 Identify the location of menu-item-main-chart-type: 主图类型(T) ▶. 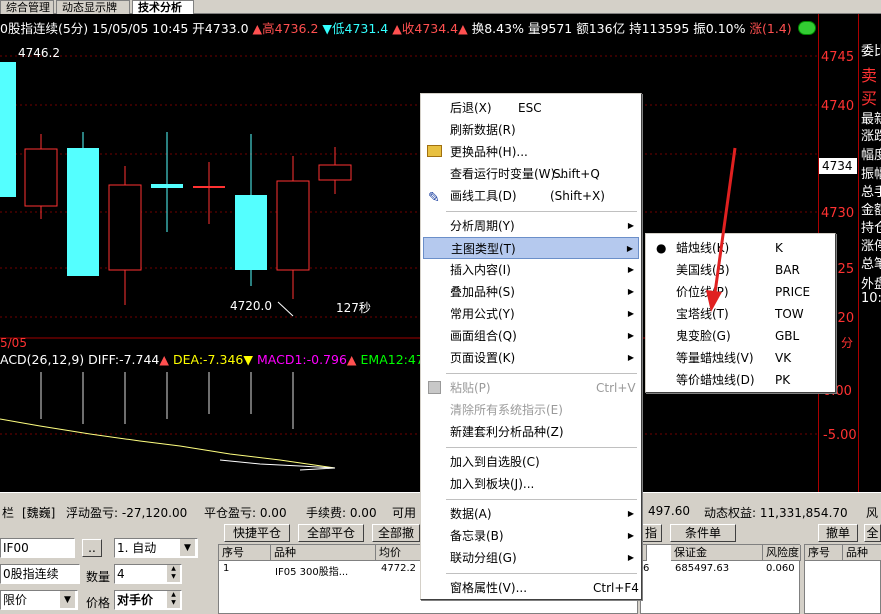
(531, 248).